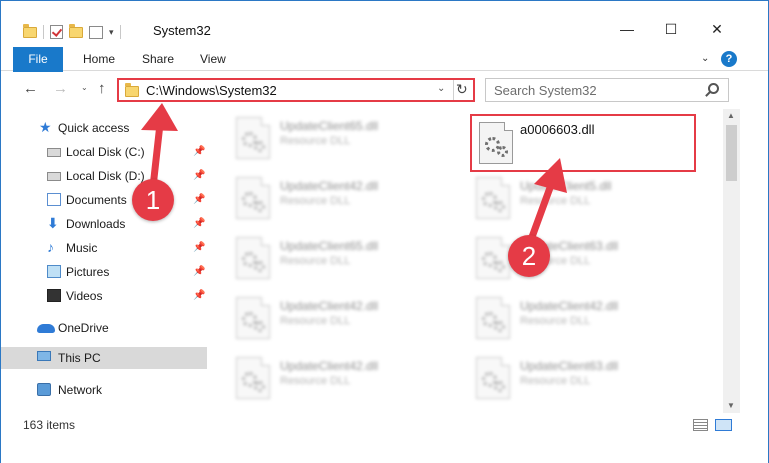 This screenshot has width=769, height=463. What do you see at coordinates (56, 32) in the screenshot?
I see `properties-check-icon` at bounding box center [56, 32].